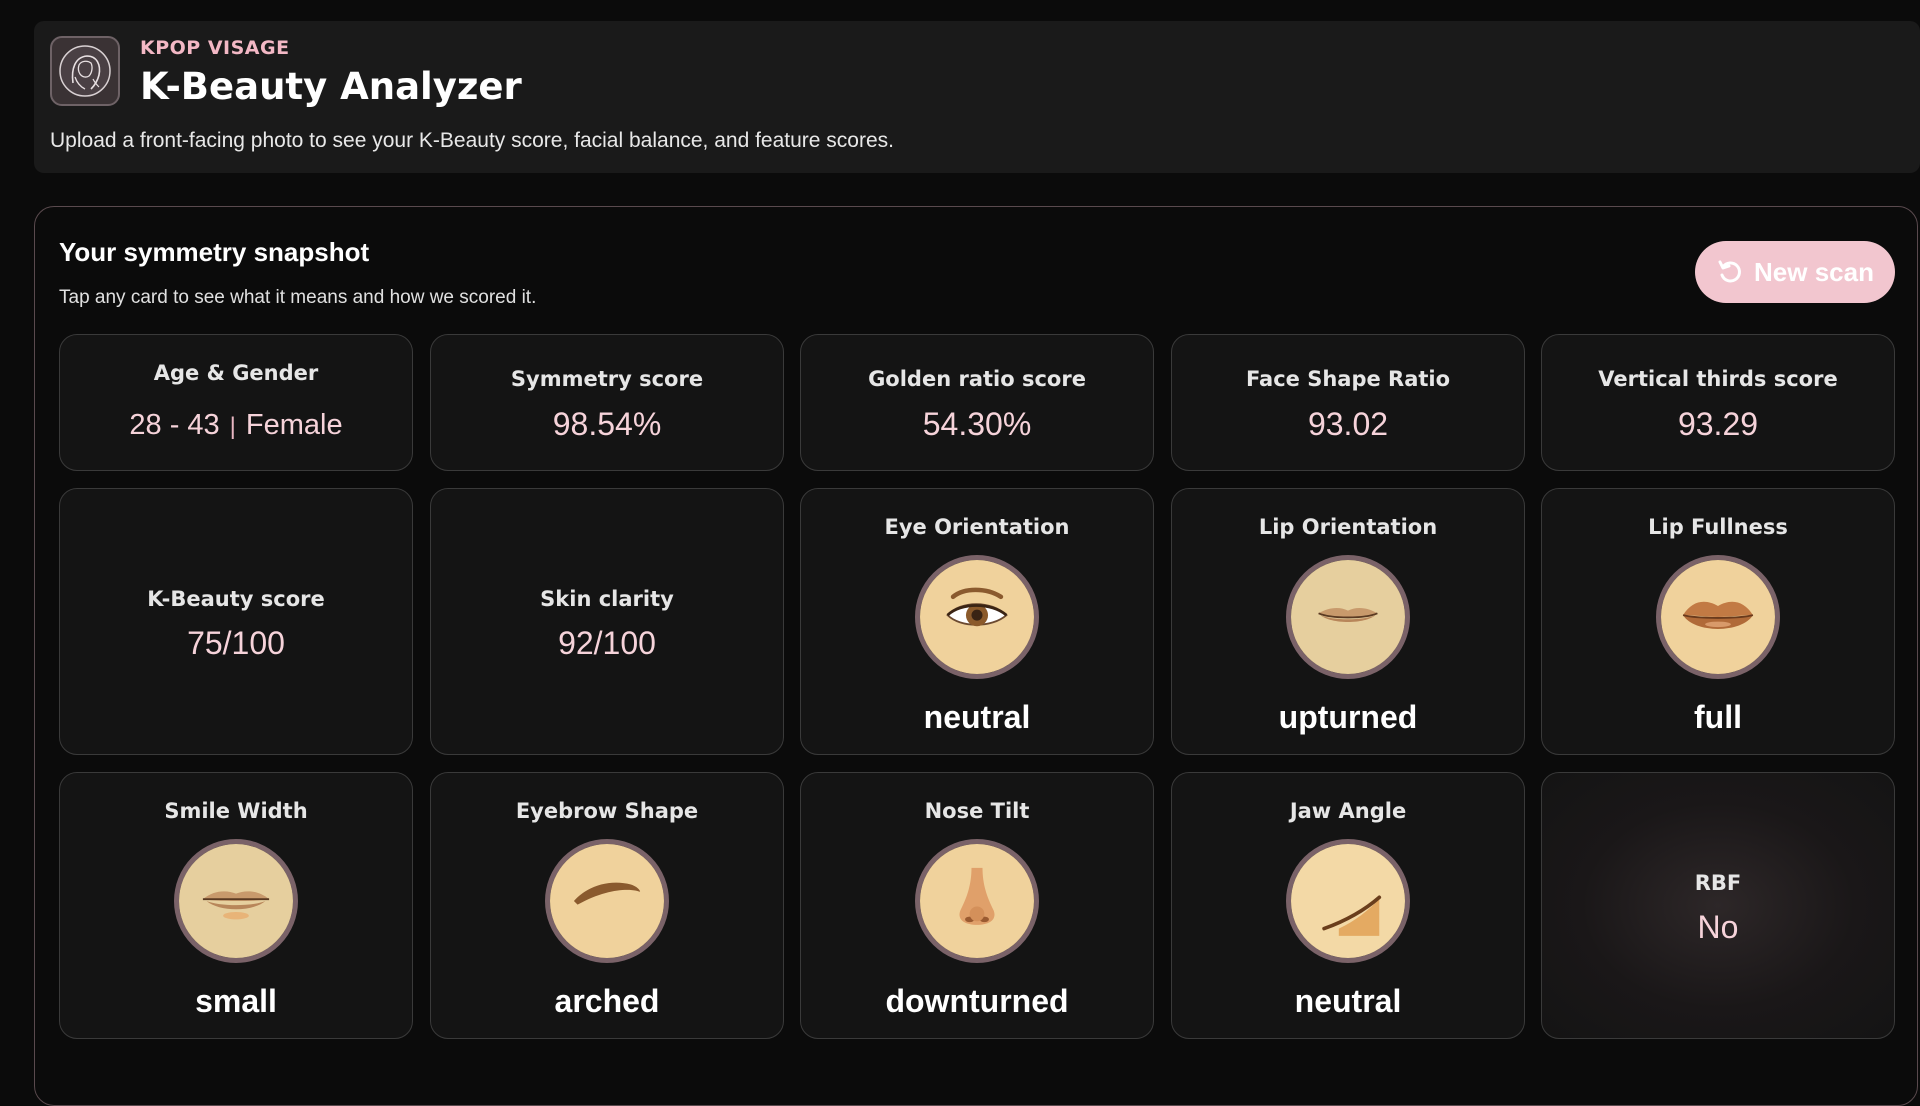  I want to click on card-label: Age & Gender, so click(236, 373).